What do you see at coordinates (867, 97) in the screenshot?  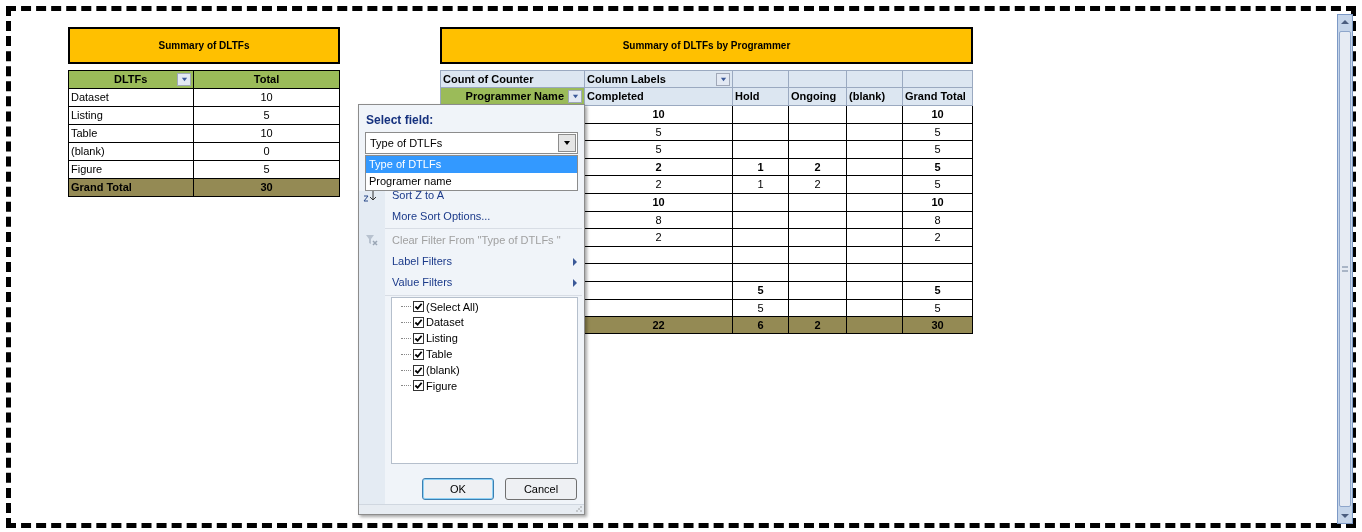 I see `column-header: (blank)` at bounding box center [867, 97].